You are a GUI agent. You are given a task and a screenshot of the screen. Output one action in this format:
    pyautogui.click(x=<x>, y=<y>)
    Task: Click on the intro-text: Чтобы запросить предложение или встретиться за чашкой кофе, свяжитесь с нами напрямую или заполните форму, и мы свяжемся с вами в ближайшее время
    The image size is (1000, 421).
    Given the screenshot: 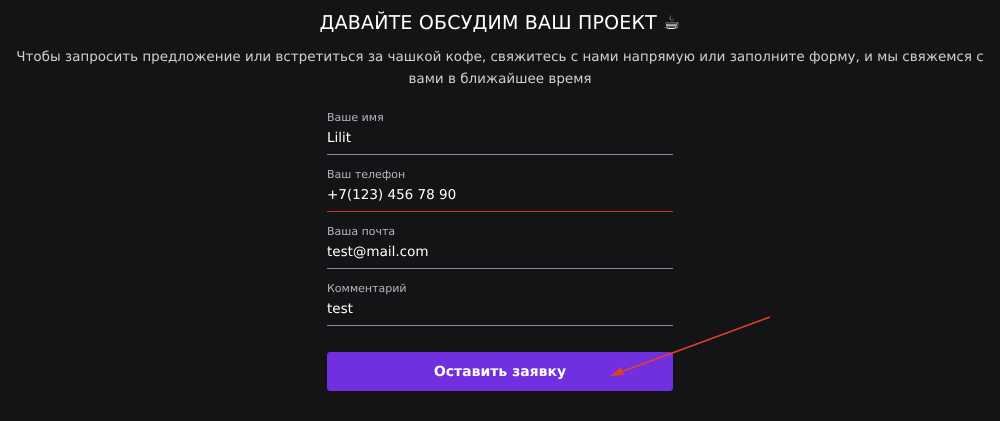 What is the action you would take?
    pyautogui.click(x=500, y=68)
    